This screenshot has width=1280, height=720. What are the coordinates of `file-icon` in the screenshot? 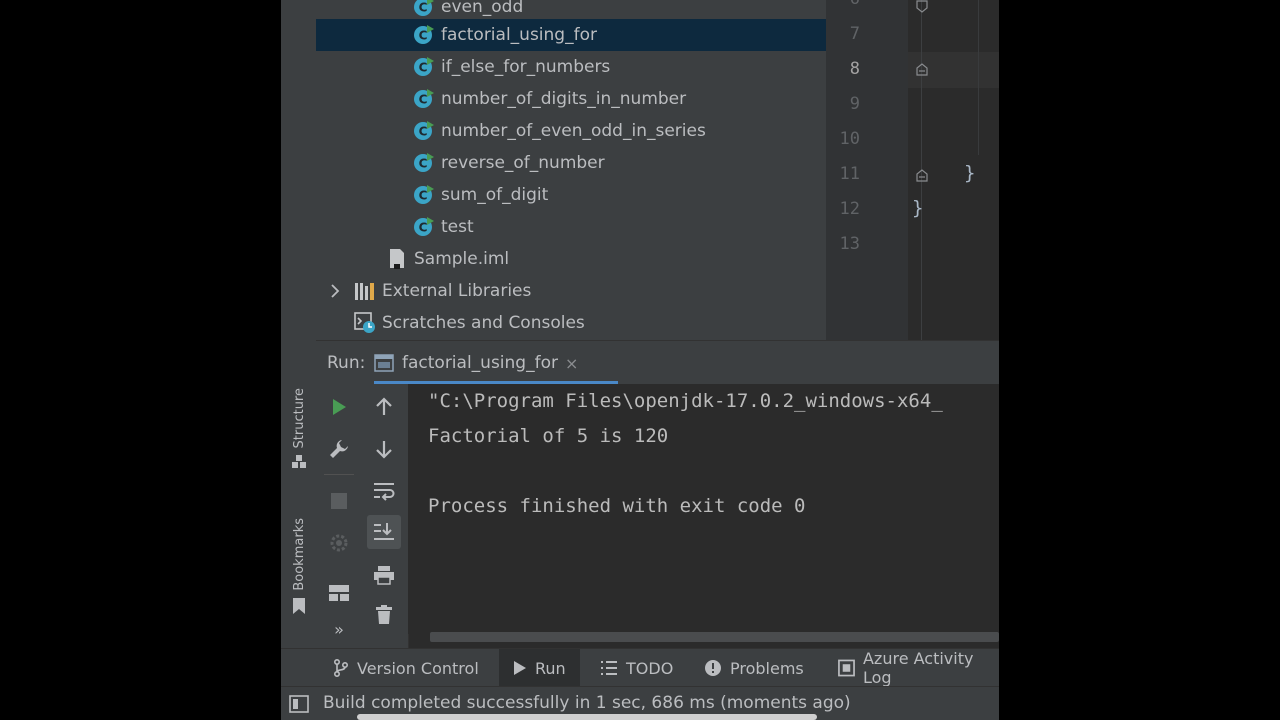 It's located at (397, 259).